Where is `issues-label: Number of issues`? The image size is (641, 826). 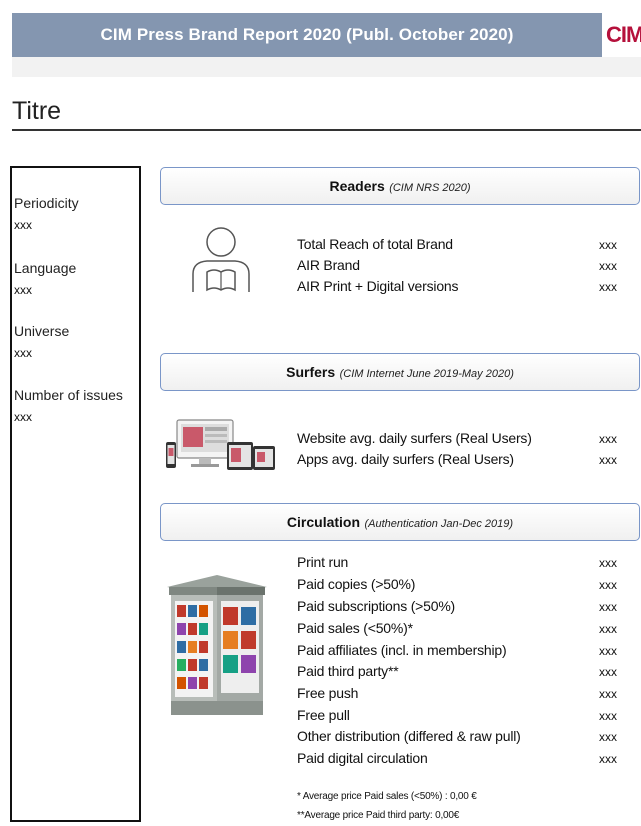
issues-label: Number of issues is located at coordinates (68, 395).